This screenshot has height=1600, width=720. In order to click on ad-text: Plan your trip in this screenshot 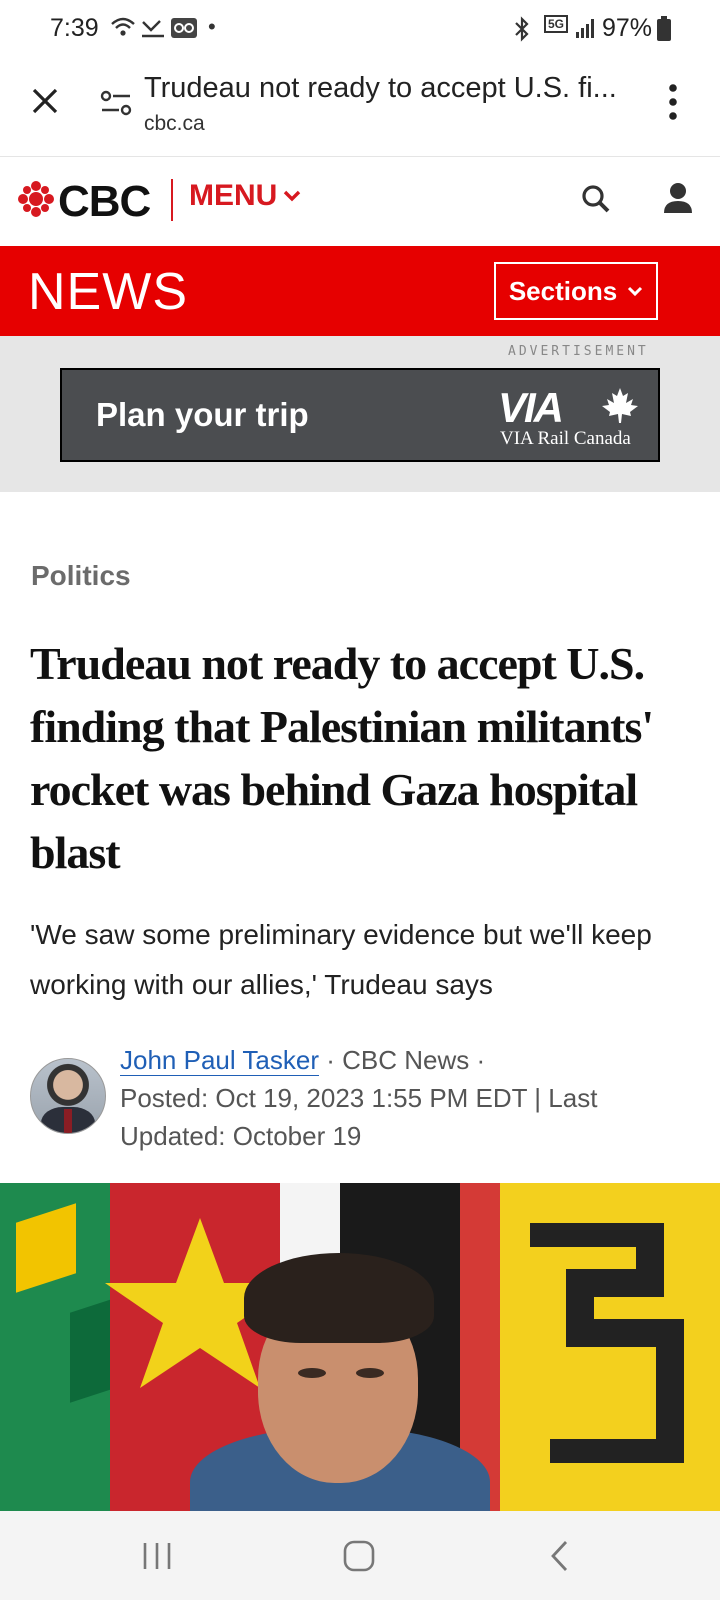, I will do `click(202, 414)`.